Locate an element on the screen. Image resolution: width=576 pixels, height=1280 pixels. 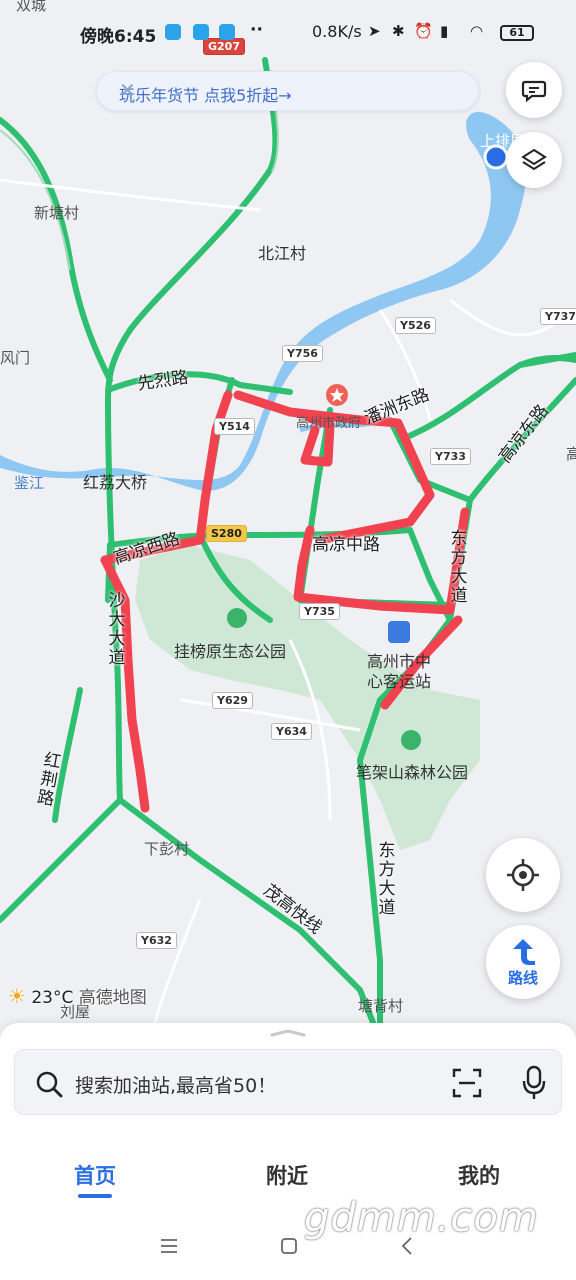
route-arrow-icon is located at coordinates (524, 951).